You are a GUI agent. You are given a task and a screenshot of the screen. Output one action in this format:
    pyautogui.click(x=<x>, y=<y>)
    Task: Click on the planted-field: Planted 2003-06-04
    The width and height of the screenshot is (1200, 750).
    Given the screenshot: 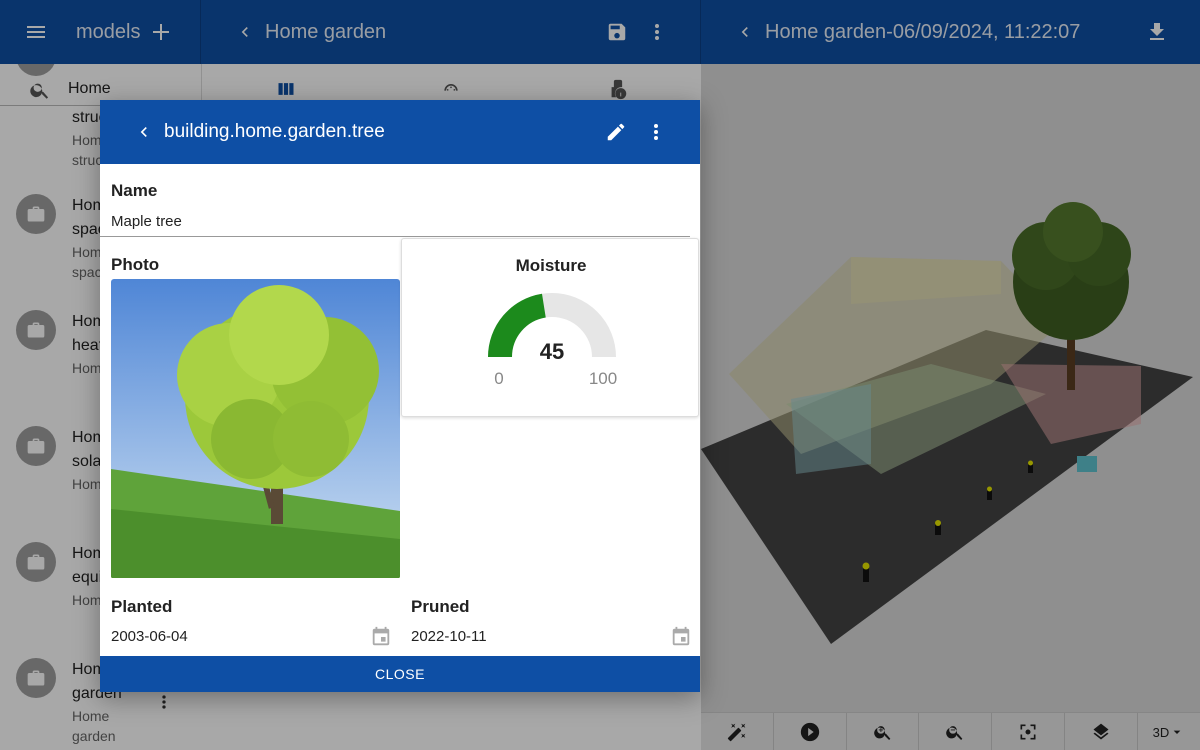 What is the action you would take?
    pyautogui.click(x=250, y=617)
    